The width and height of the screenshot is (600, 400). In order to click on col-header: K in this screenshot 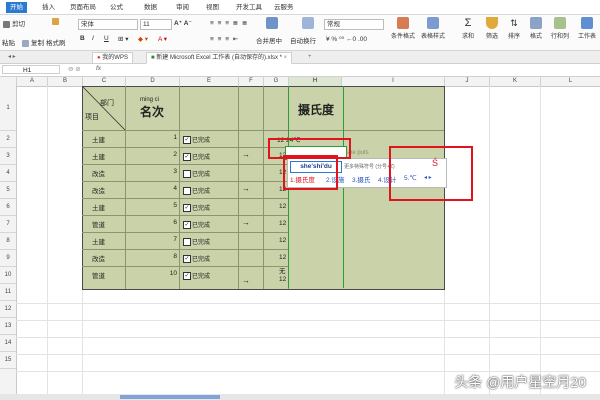, I will do `click(515, 81)`.